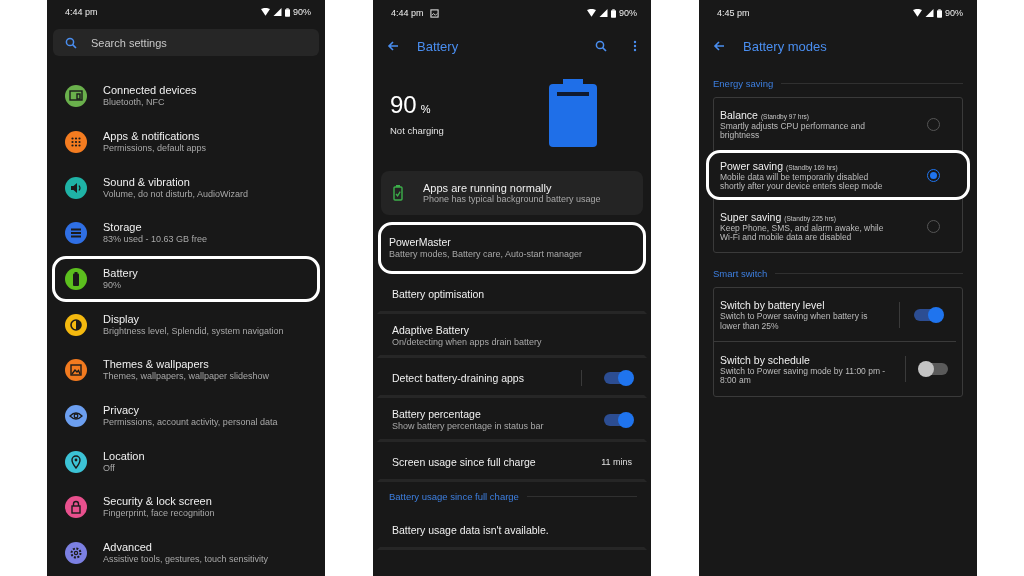 The height and width of the screenshot is (576, 1024). I want to click on settings-item: Storage 83% used - 10.63 GB free, so click(186, 233).